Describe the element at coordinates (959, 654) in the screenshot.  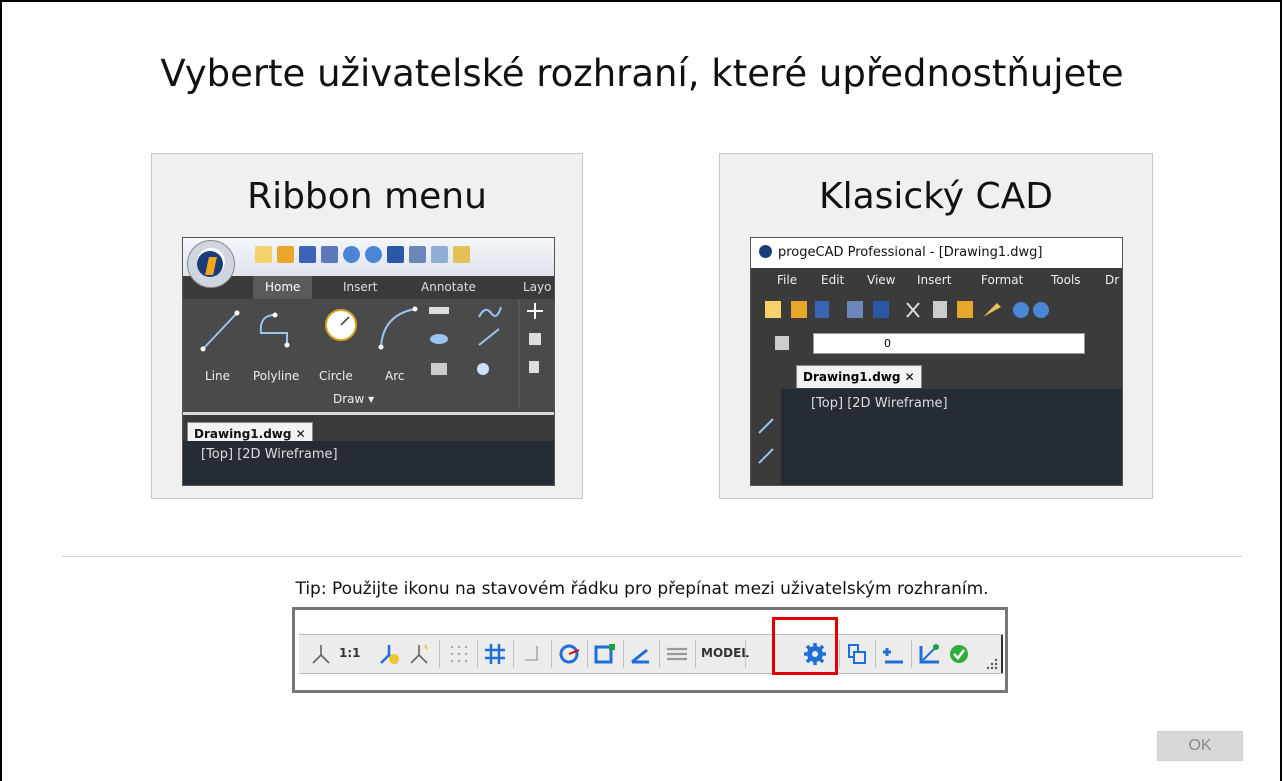
I see `status-ok-icon` at that location.